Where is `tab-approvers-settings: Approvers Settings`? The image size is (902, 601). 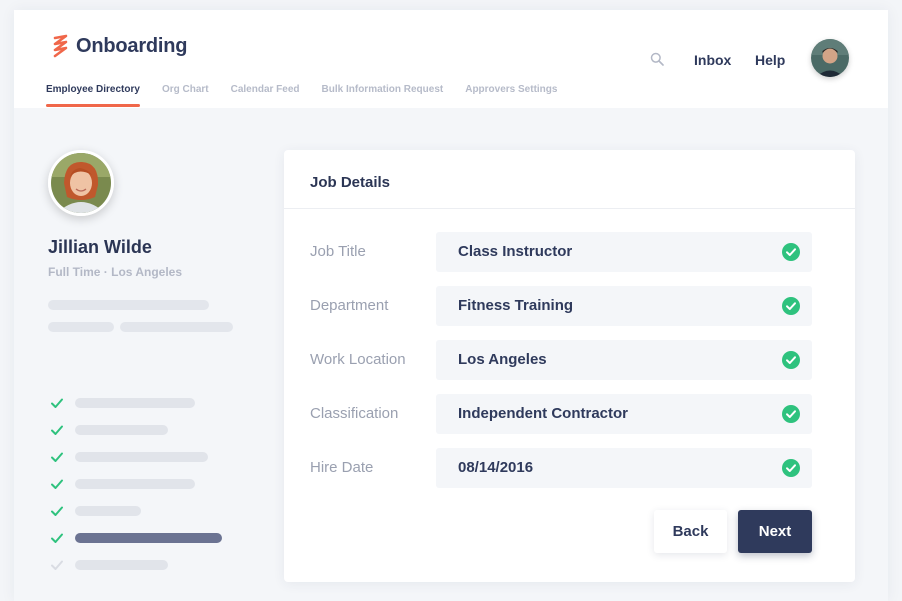 tab-approvers-settings: Approvers Settings is located at coordinates (511, 96).